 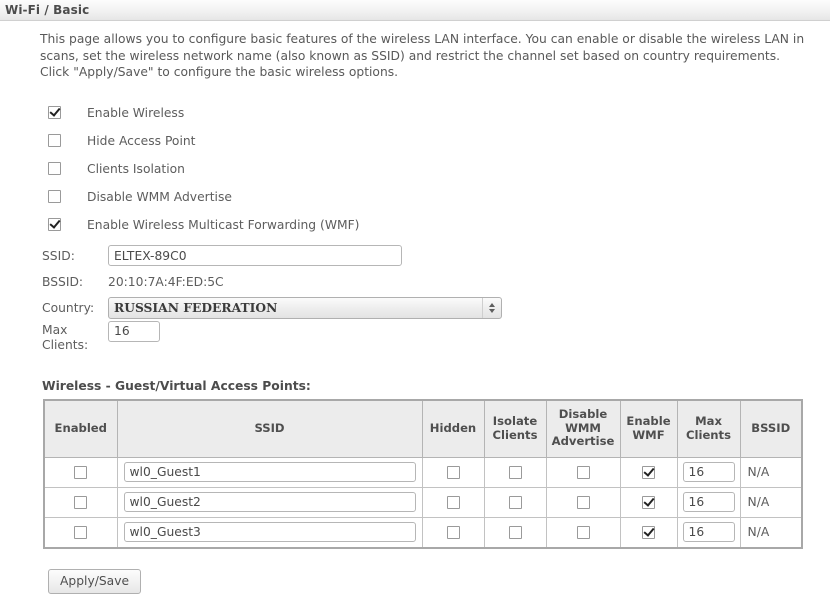 What do you see at coordinates (708, 428) in the screenshot?
I see `column-header-max-clients: Max Clients` at bounding box center [708, 428].